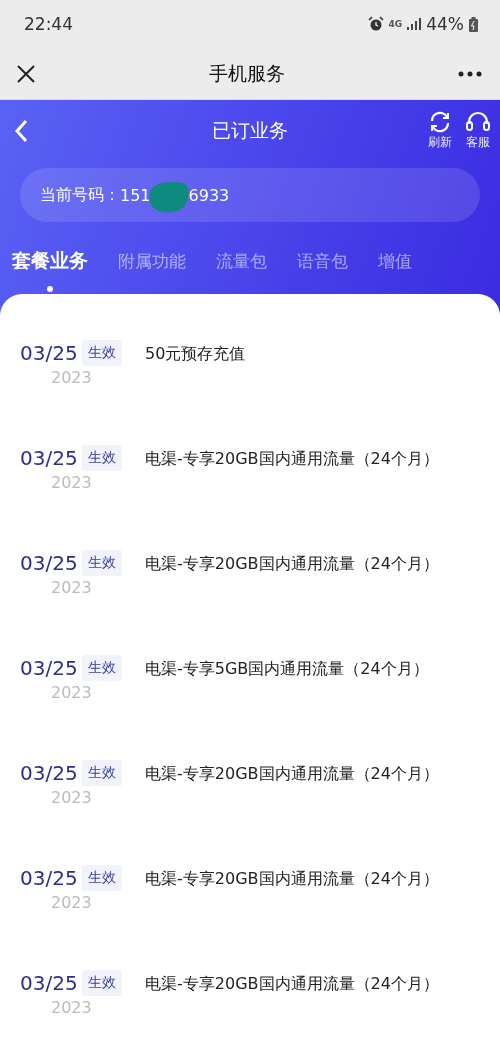 This screenshot has width=500, height=1056. Describe the element at coordinates (250, 392) in the screenshot. I see `subscription-row: 03/25 生效 2023 50元预存充值` at that location.